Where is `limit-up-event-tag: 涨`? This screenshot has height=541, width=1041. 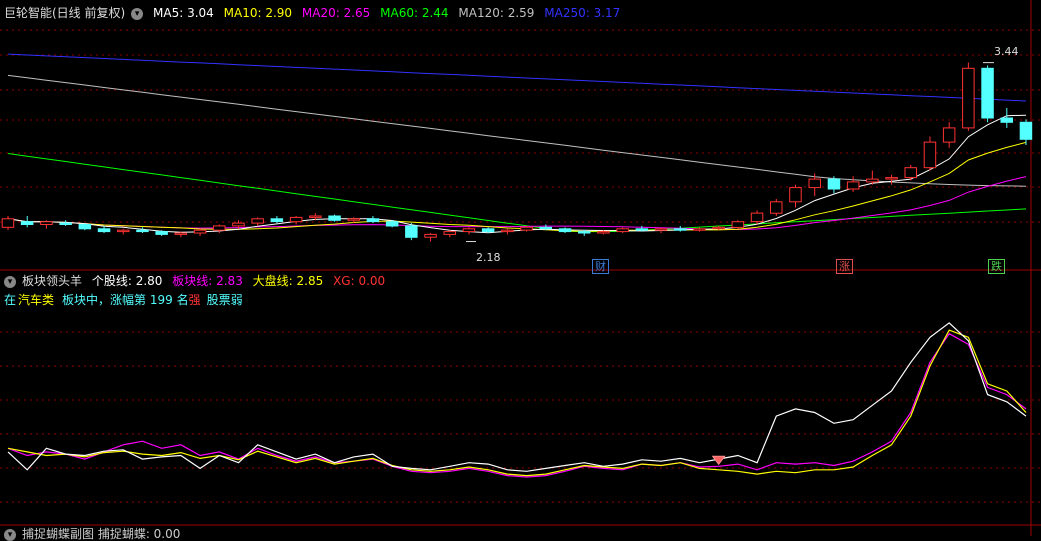
limit-up-event-tag: 涨 is located at coordinates (844, 266).